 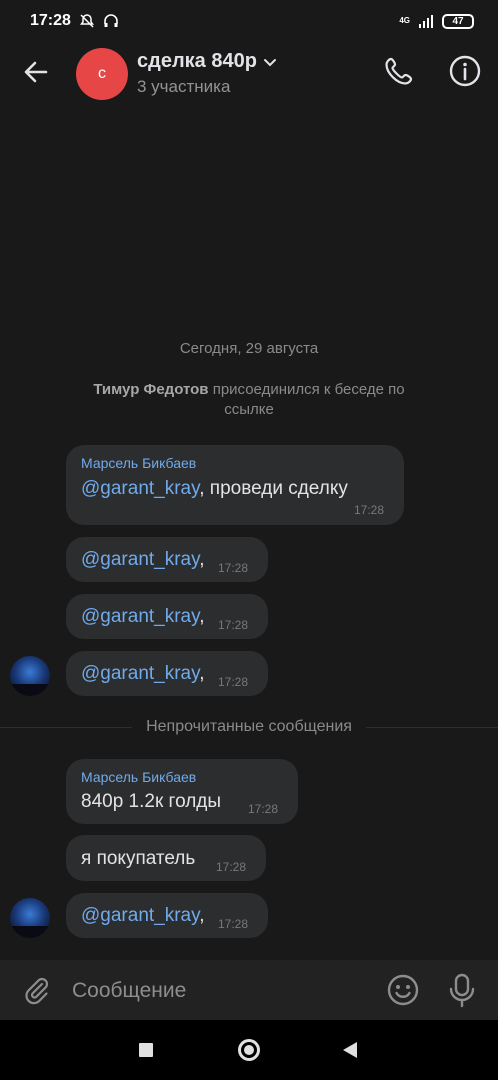 I want to click on paperclip-icon, so click(x=36, y=990).